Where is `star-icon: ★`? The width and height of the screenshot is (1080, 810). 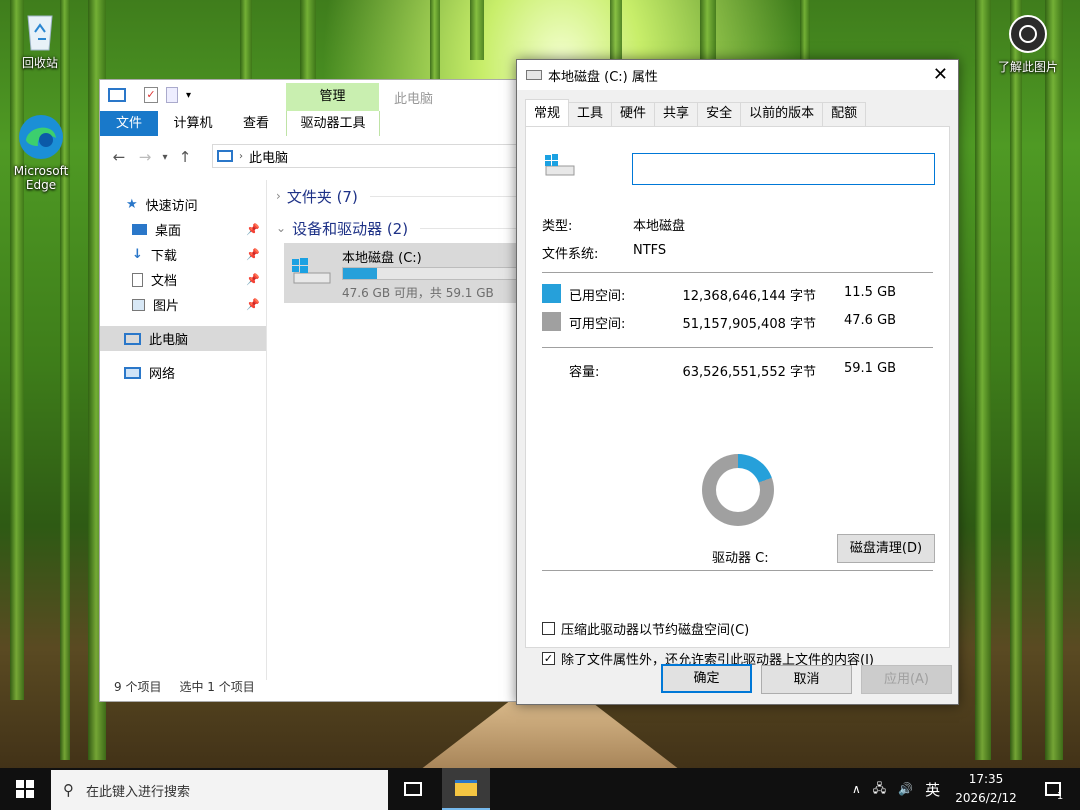 star-icon: ★ is located at coordinates (132, 204).